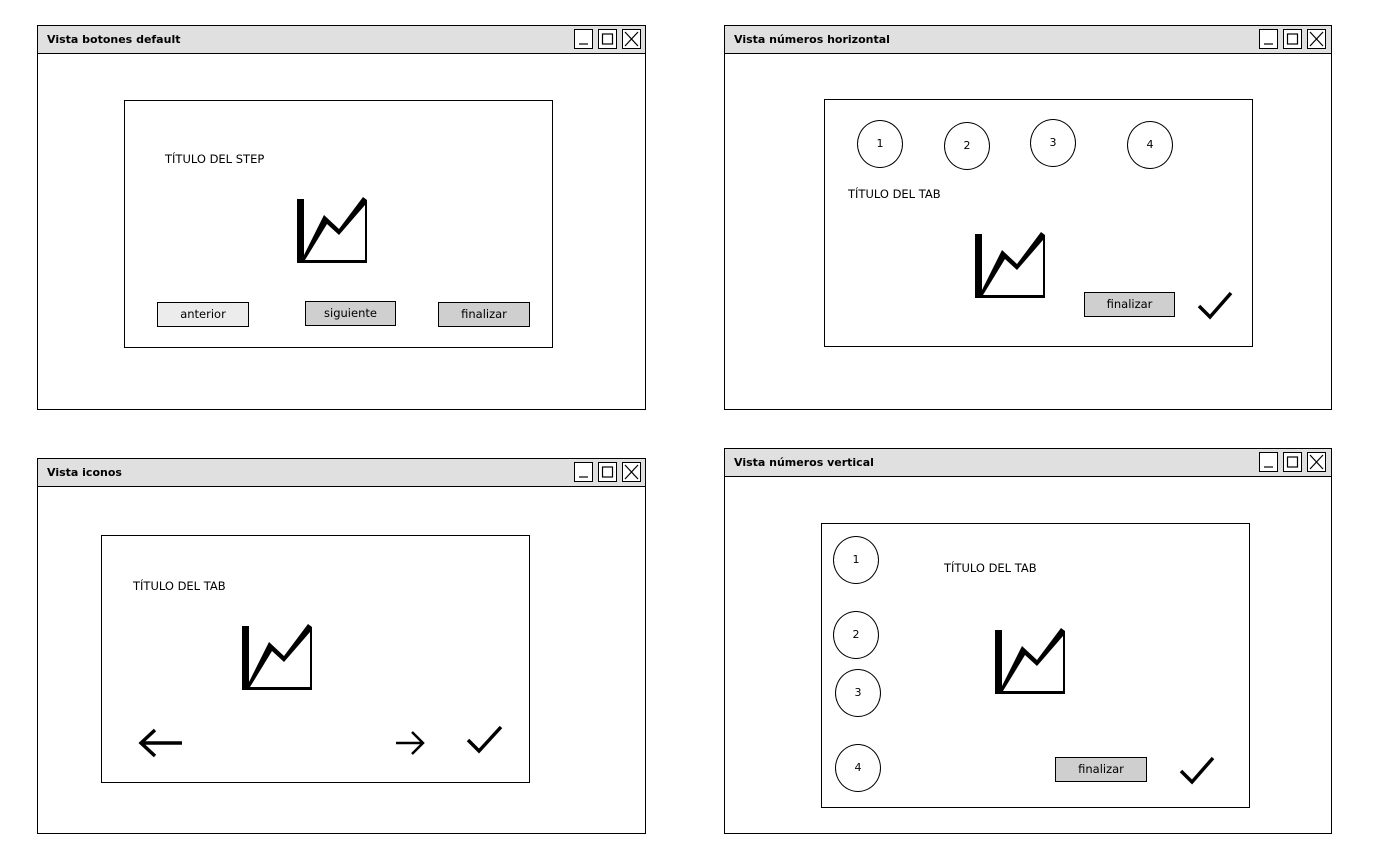 The height and width of the screenshot is (866, 1391). I want to click on window-titlebar: Vista botones default, so click(341, 40).